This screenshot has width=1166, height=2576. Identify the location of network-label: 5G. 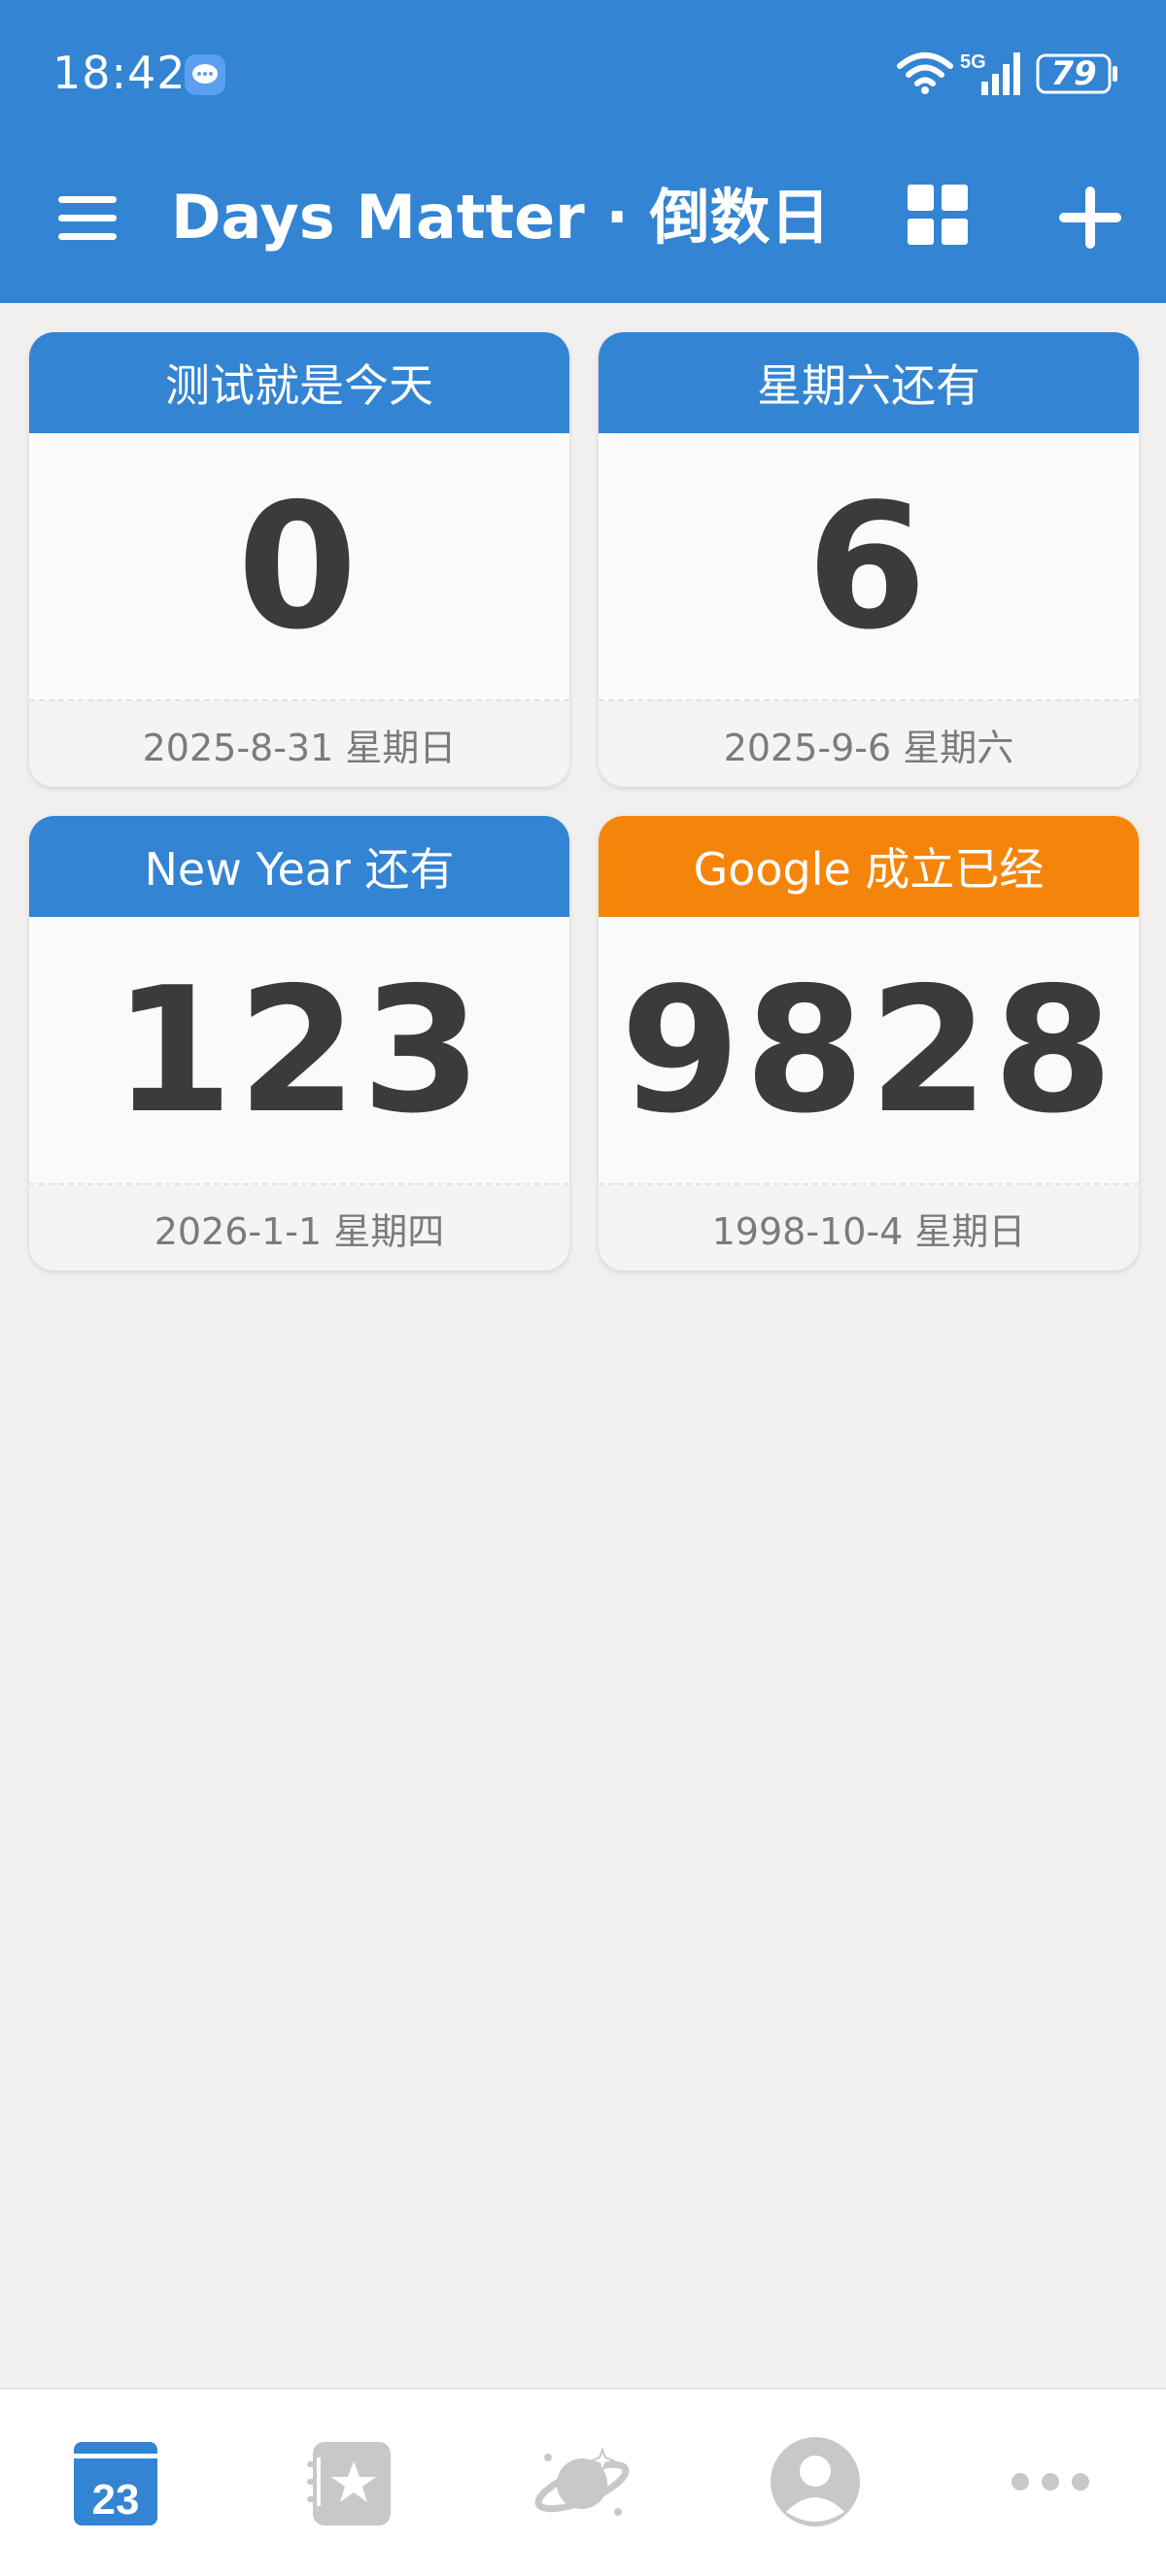
(973, 62).